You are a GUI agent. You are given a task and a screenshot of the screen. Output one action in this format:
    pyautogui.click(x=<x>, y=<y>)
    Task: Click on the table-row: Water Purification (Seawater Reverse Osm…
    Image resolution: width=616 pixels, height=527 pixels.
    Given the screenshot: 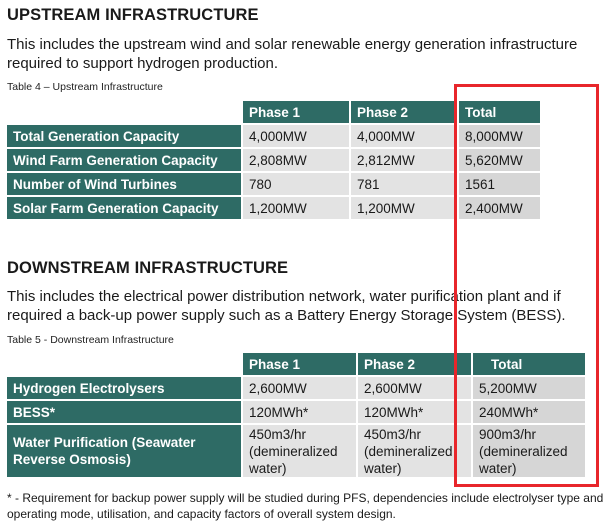 What is the action you would take?
    pyautogui.click(x=297, y=452)
    